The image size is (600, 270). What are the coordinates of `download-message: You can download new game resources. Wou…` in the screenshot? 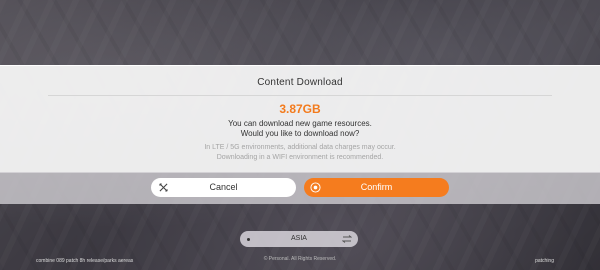 It's located at (300, 129).